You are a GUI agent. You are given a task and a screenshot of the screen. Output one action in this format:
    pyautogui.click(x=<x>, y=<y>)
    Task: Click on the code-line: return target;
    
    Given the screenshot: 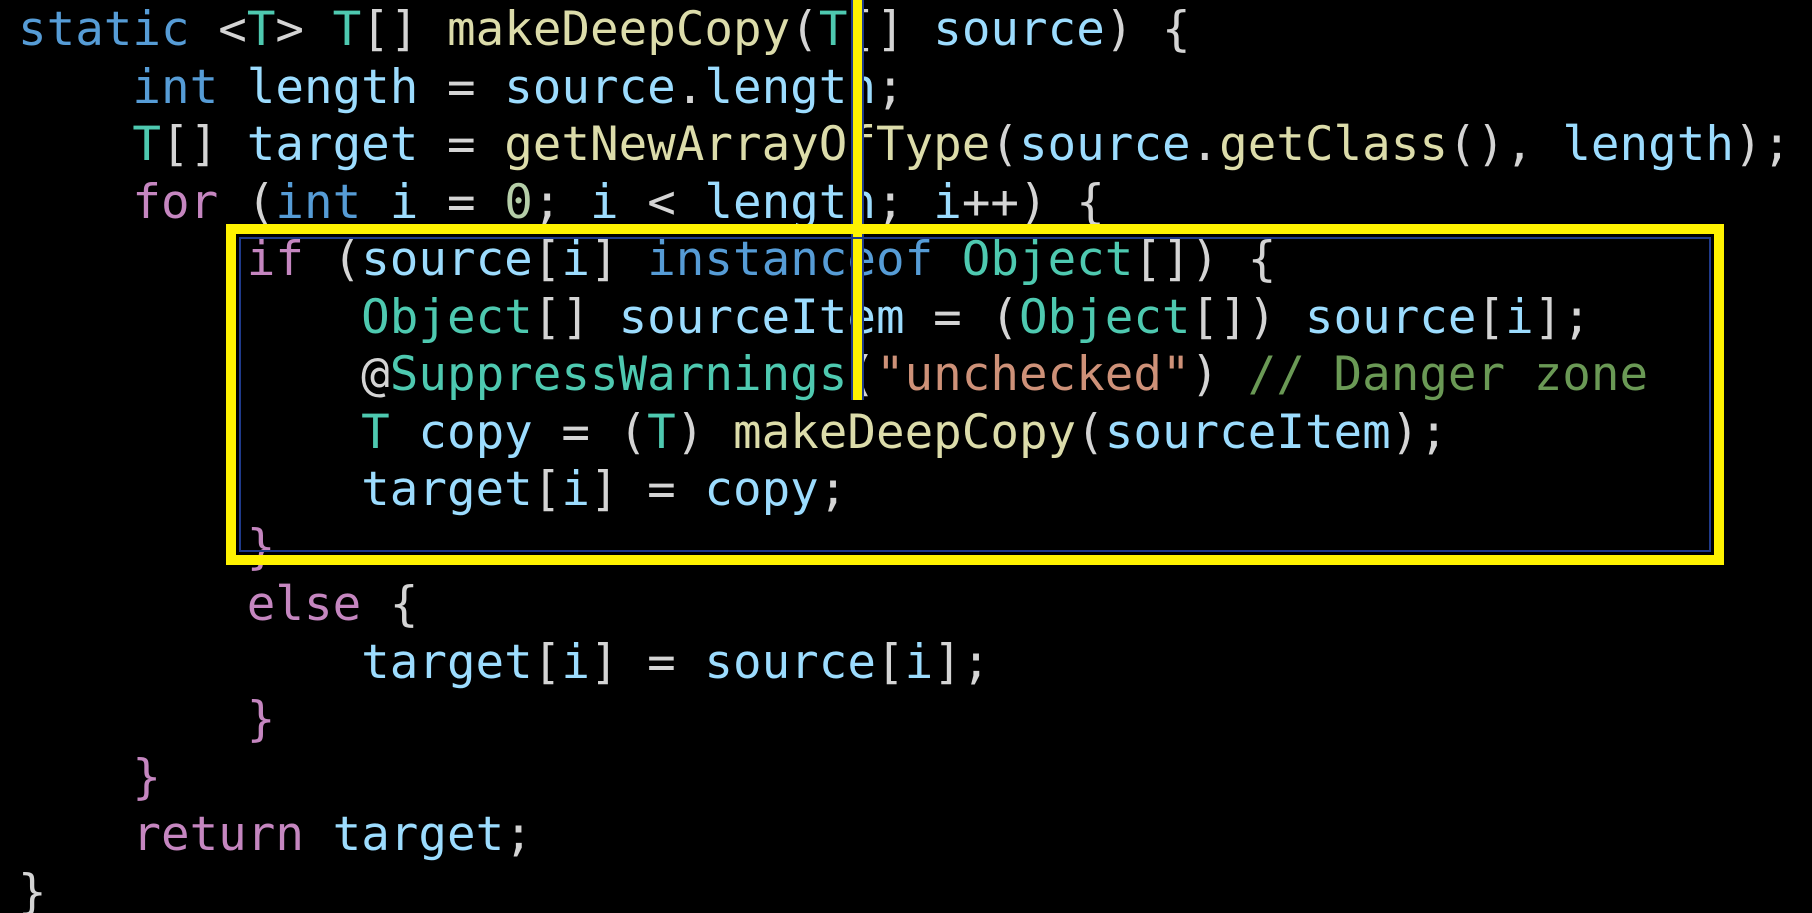 What is the action you would take?
    pyautogui.click(x=904, y=835)
    